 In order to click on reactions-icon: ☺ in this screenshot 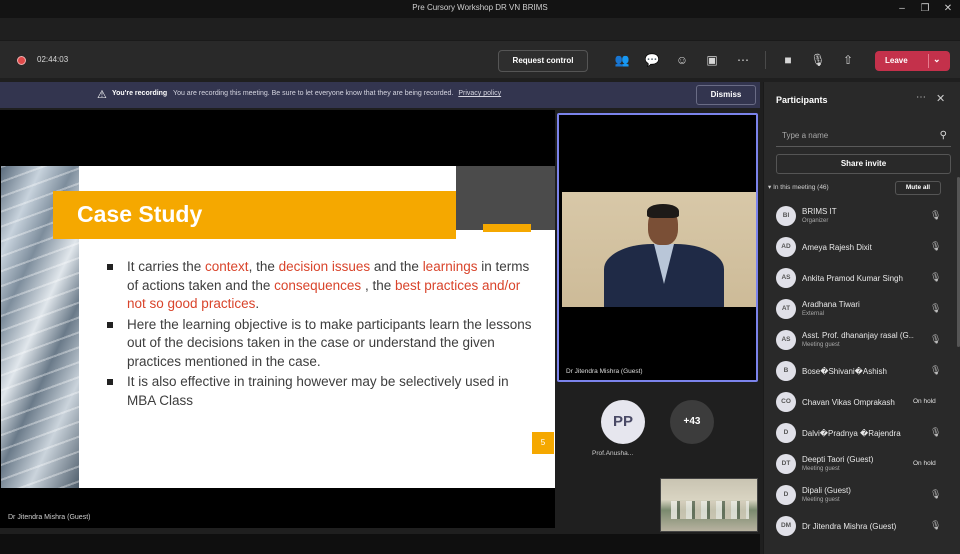, I will do `click(682, 60)`.